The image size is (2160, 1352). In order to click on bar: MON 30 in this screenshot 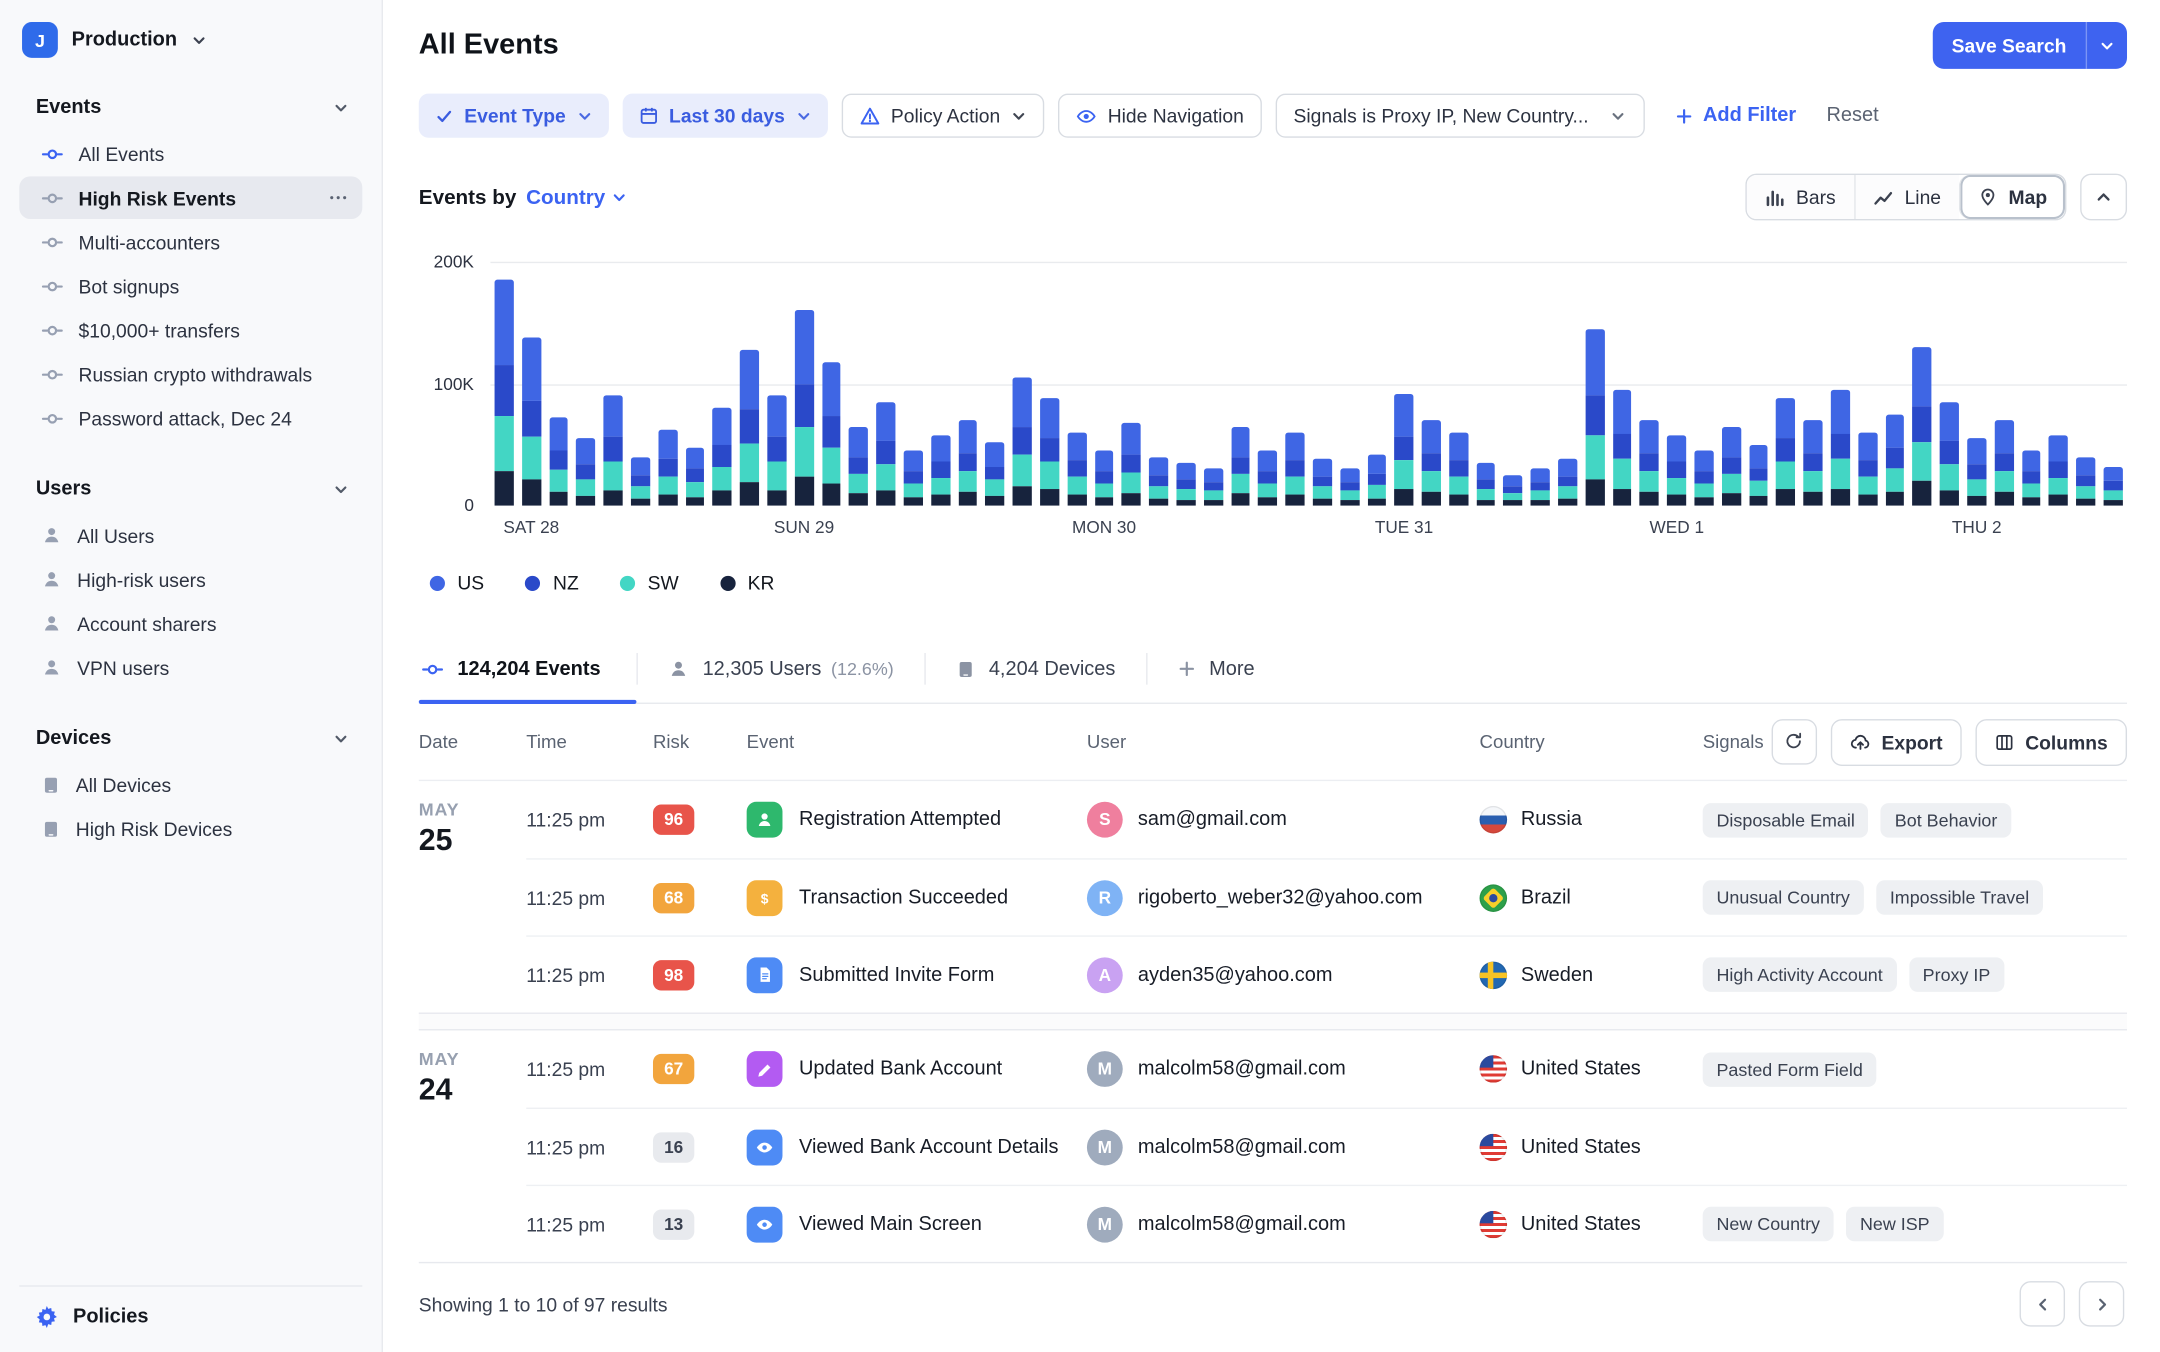, I will do `click(1104, 399)`.